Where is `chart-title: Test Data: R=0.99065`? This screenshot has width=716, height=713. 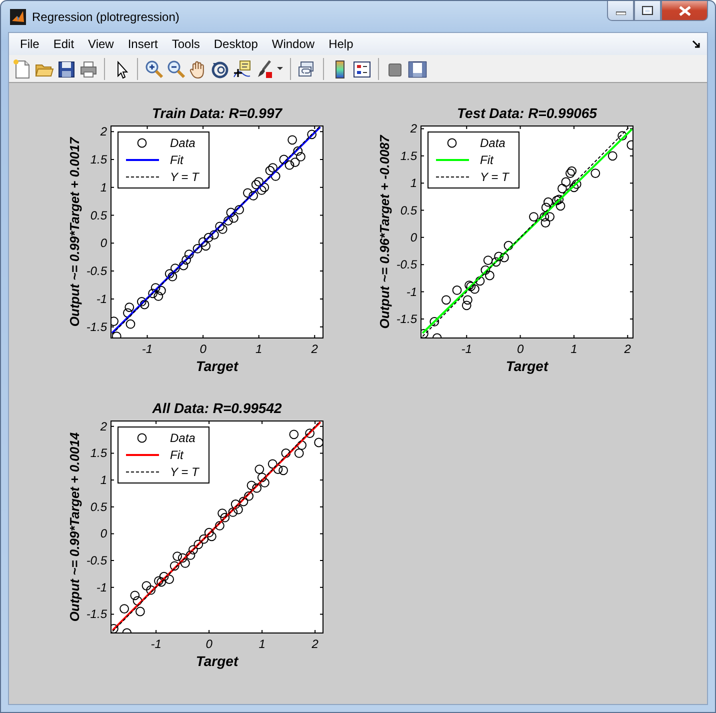 chart-title: Test Data: R=0.99065 is located at coordinates (527, 113).